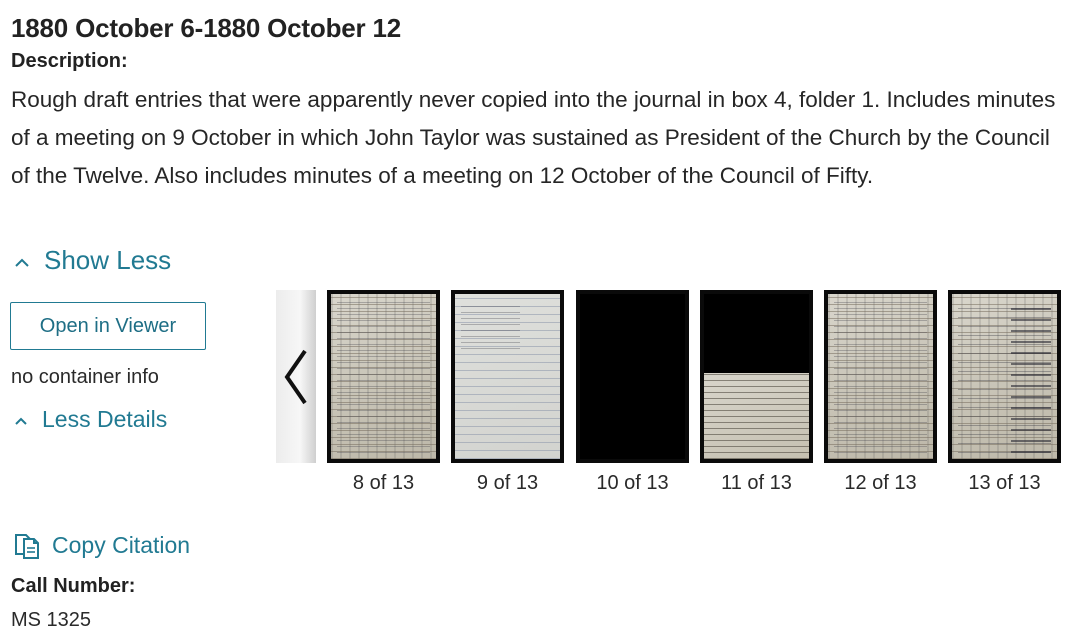 The height and width of the screenshot is (636, 1074). I want to click on thumbnail-label: 13 of 13, so click(1004, 483).